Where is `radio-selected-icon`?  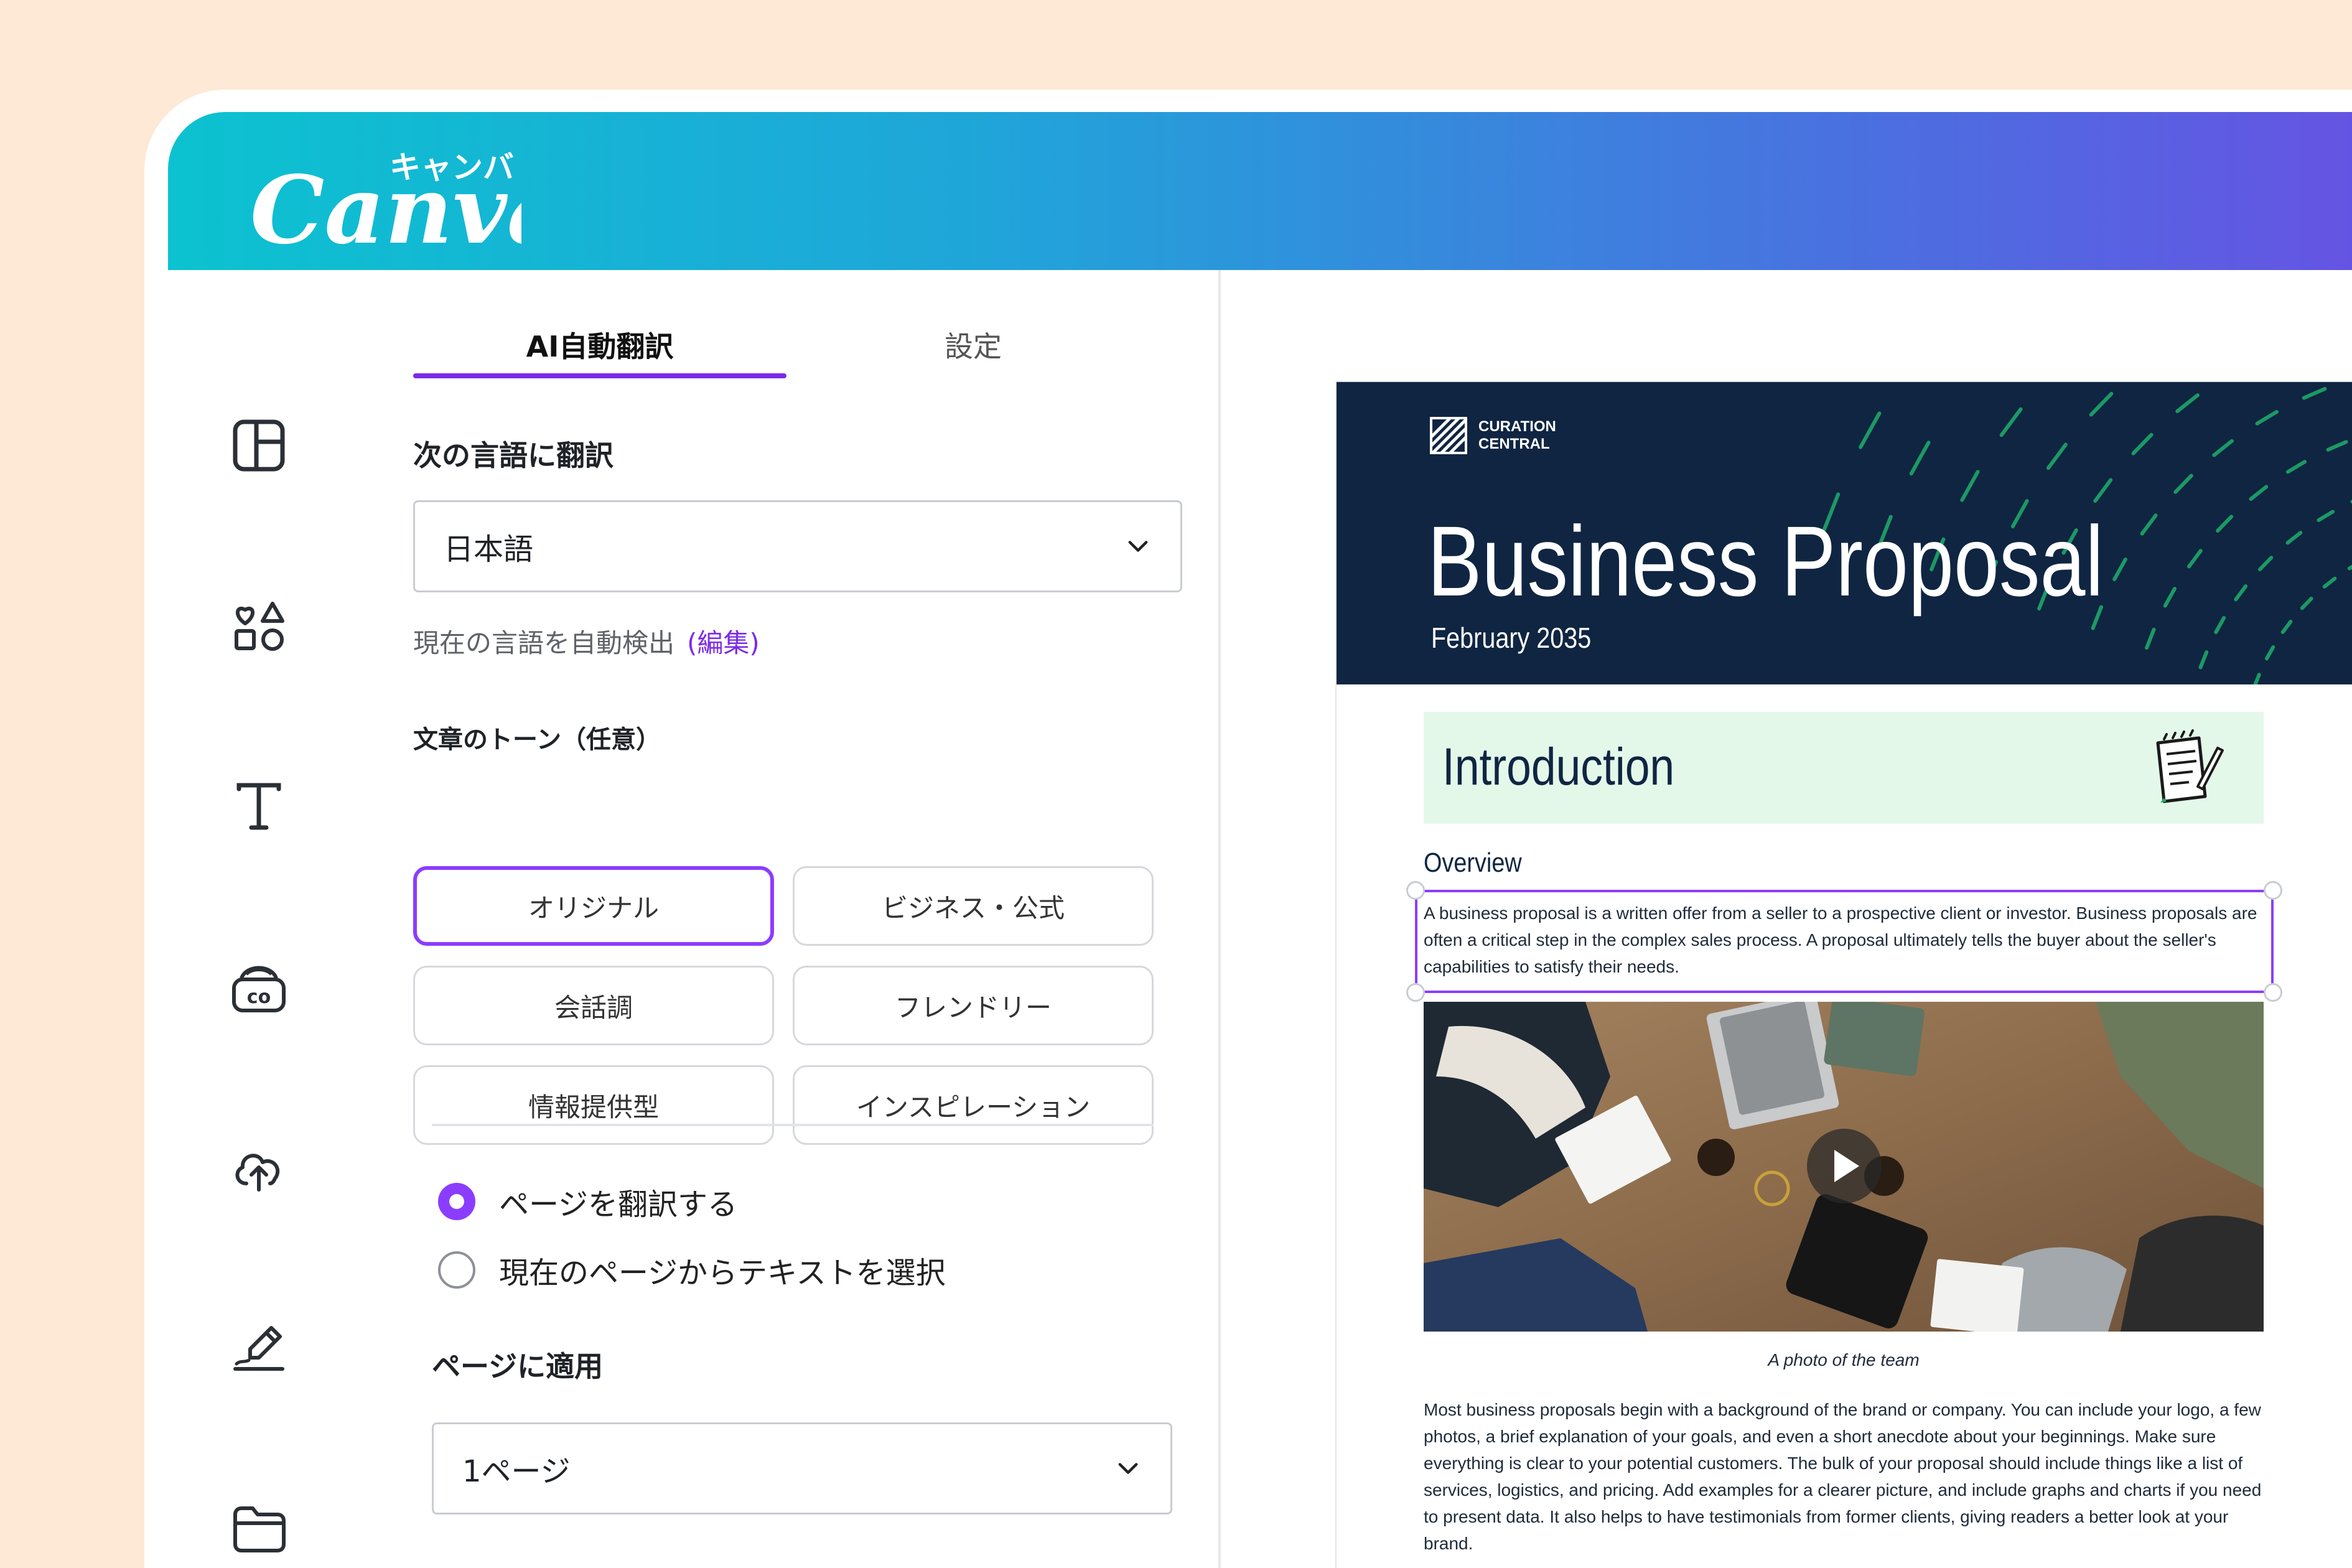 radio-selected-icon is located at coordinates (457, 1201).